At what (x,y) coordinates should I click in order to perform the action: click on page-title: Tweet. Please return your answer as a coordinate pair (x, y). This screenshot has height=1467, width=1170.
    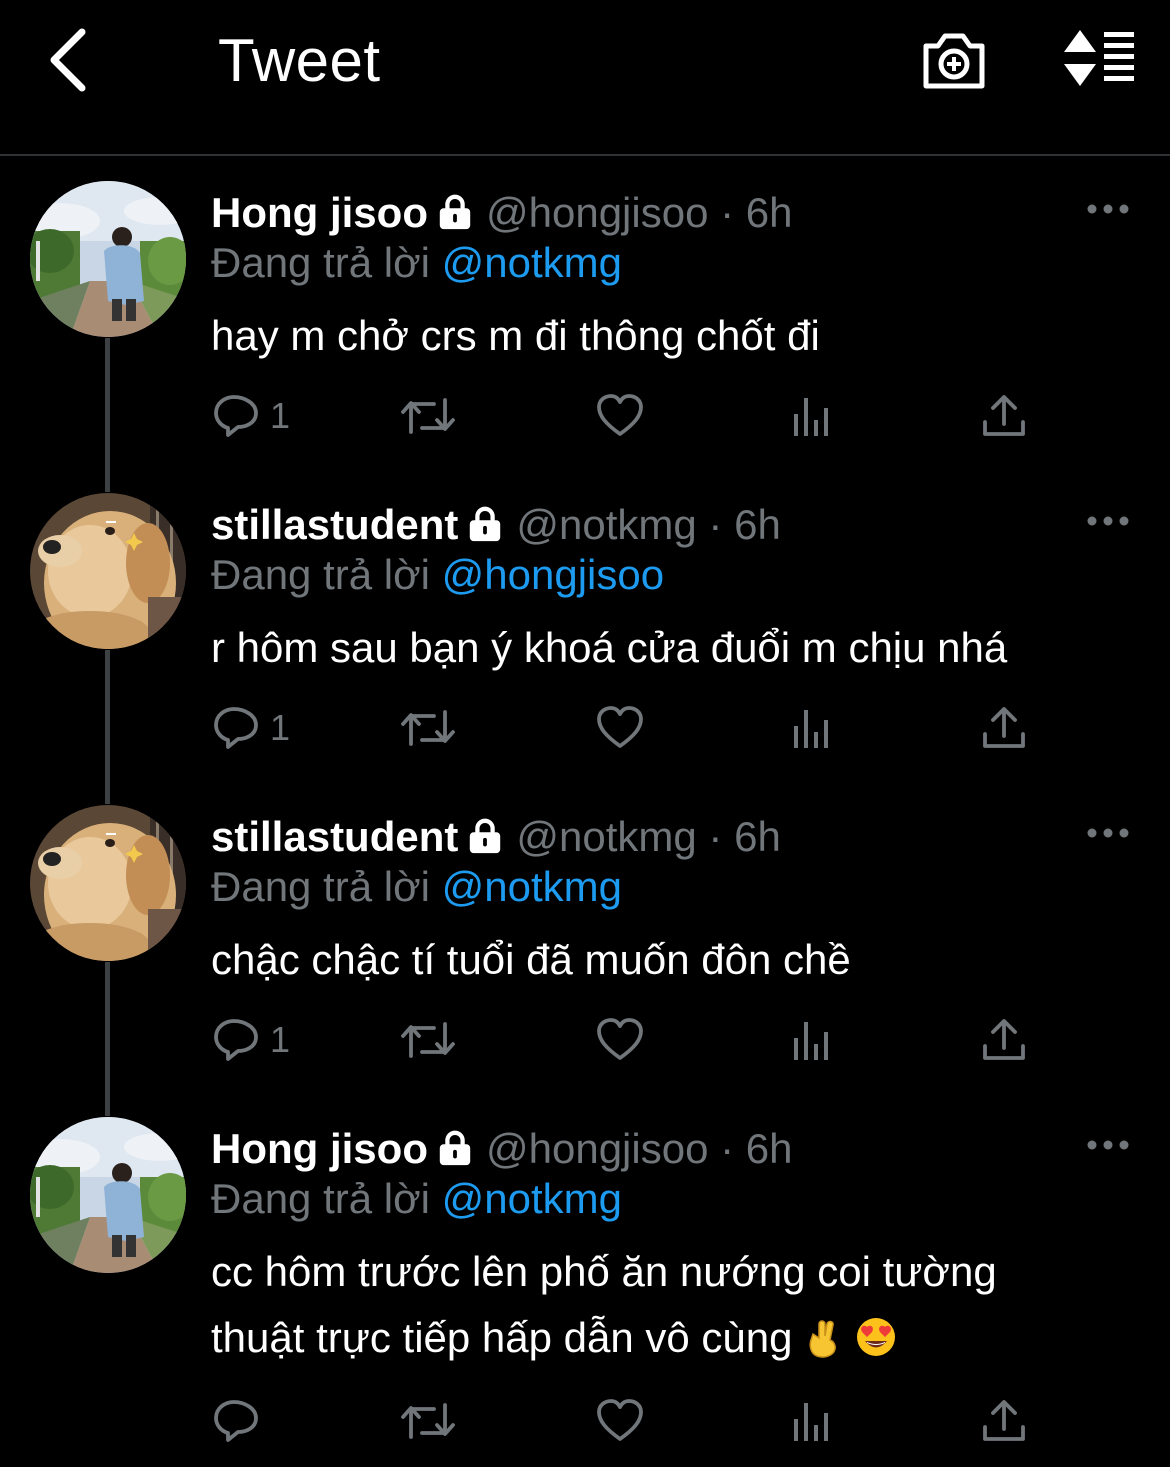
    Looking at the image, I should click on (299, 60).